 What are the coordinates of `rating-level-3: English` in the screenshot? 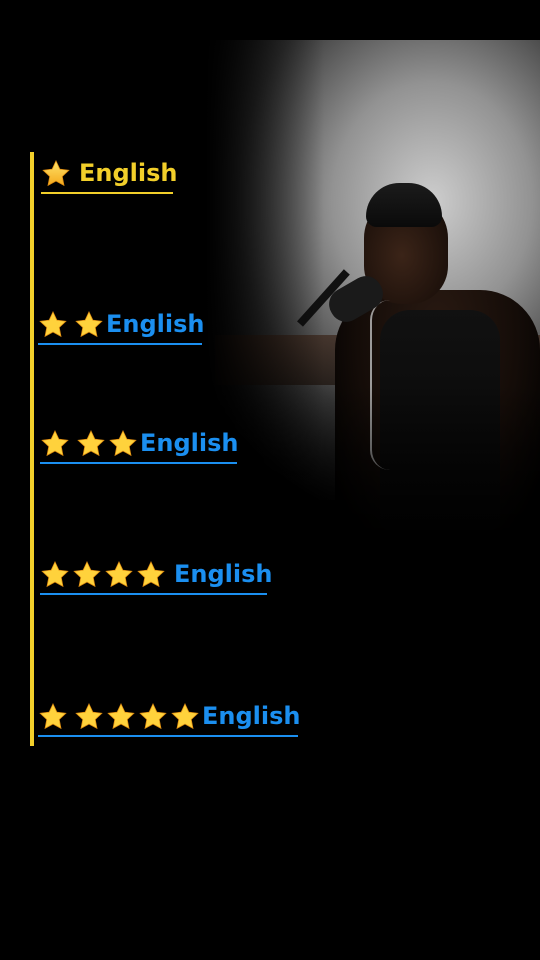 It's located at (139, 444).